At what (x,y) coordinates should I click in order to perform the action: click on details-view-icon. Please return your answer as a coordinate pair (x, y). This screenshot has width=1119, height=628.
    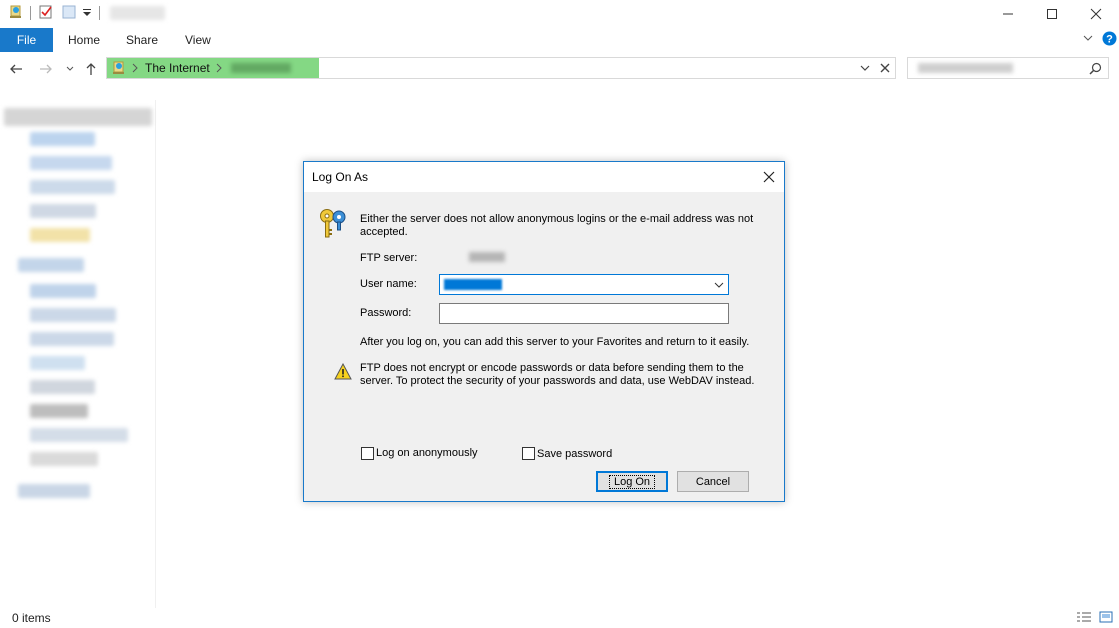
    Looking at the image, I should click on (1083, 617).